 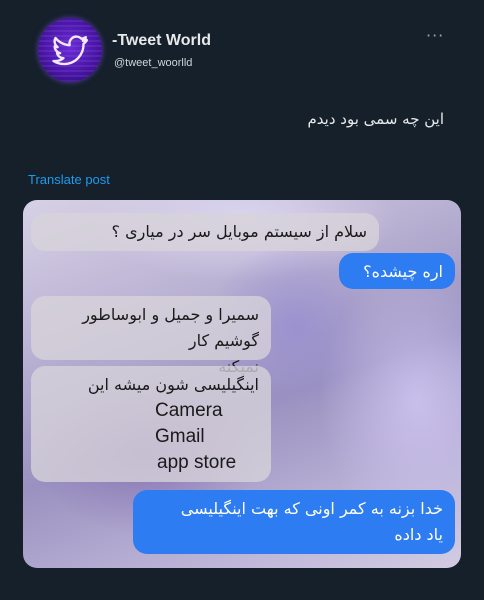 What do you see at coordinates (153, 63) in the screenshot?
I see `user-handle: @tweet_woorlld` at bounding box center [153, 63].